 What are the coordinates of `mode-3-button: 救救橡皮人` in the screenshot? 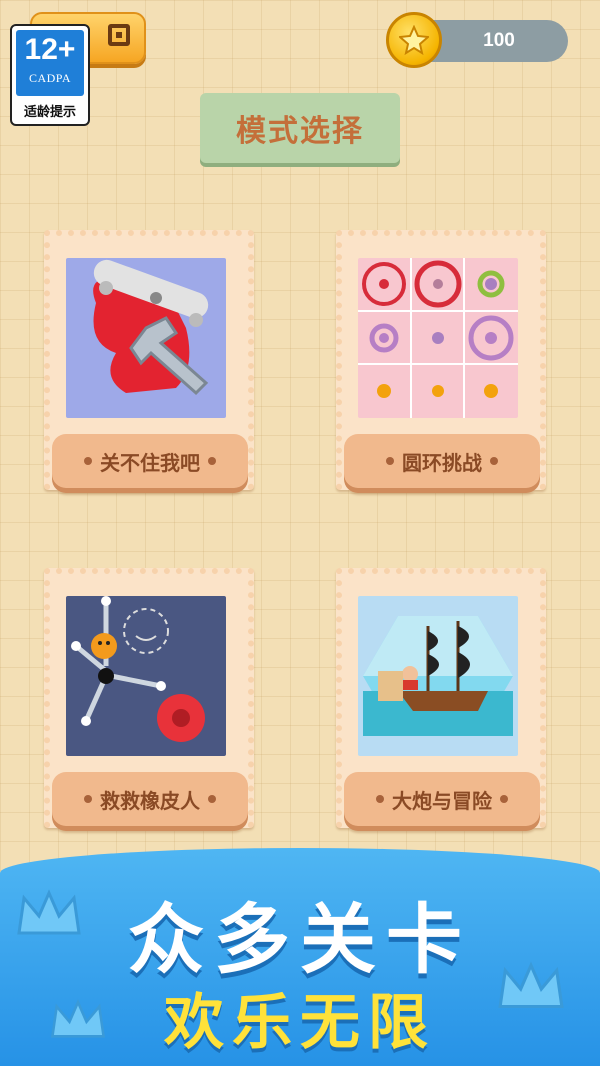 It's located at (150, 799).